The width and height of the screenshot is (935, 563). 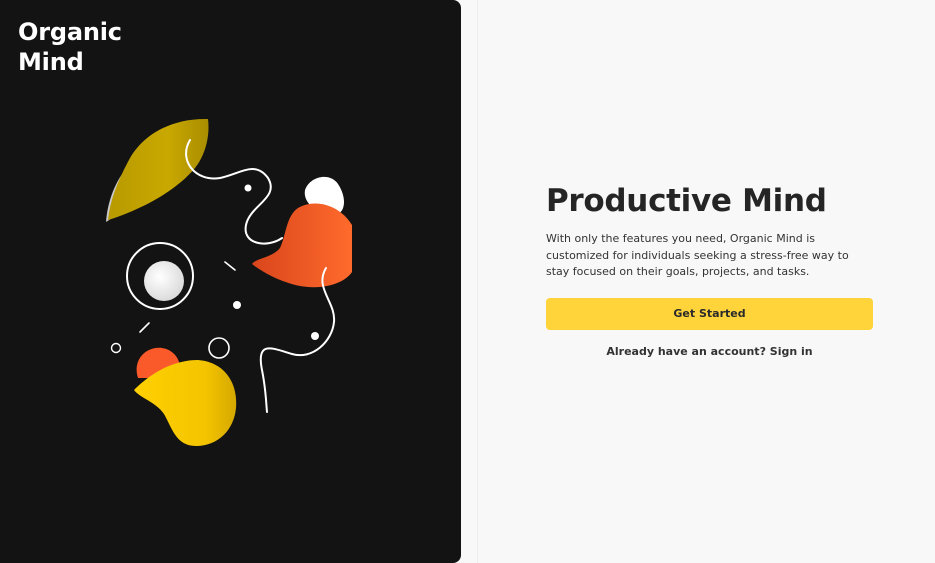 I want to click on orange-drop-shape, so click(x=302, y=245).